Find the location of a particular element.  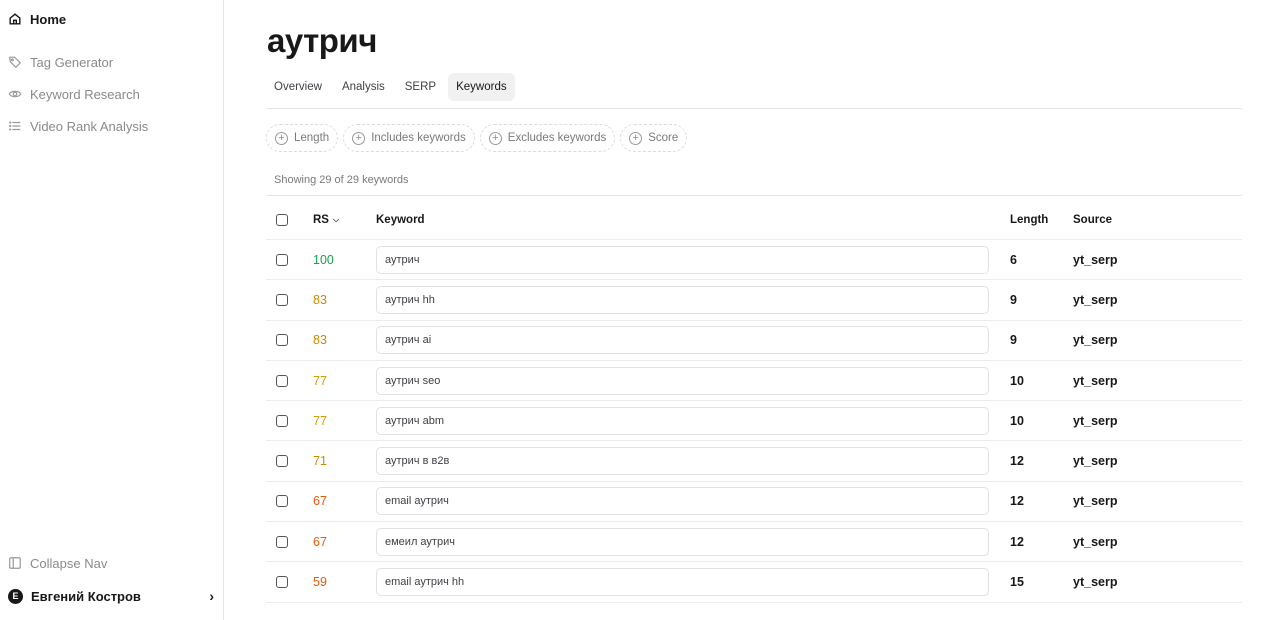

rs-score: 71 is located at coordinates (320, 461).